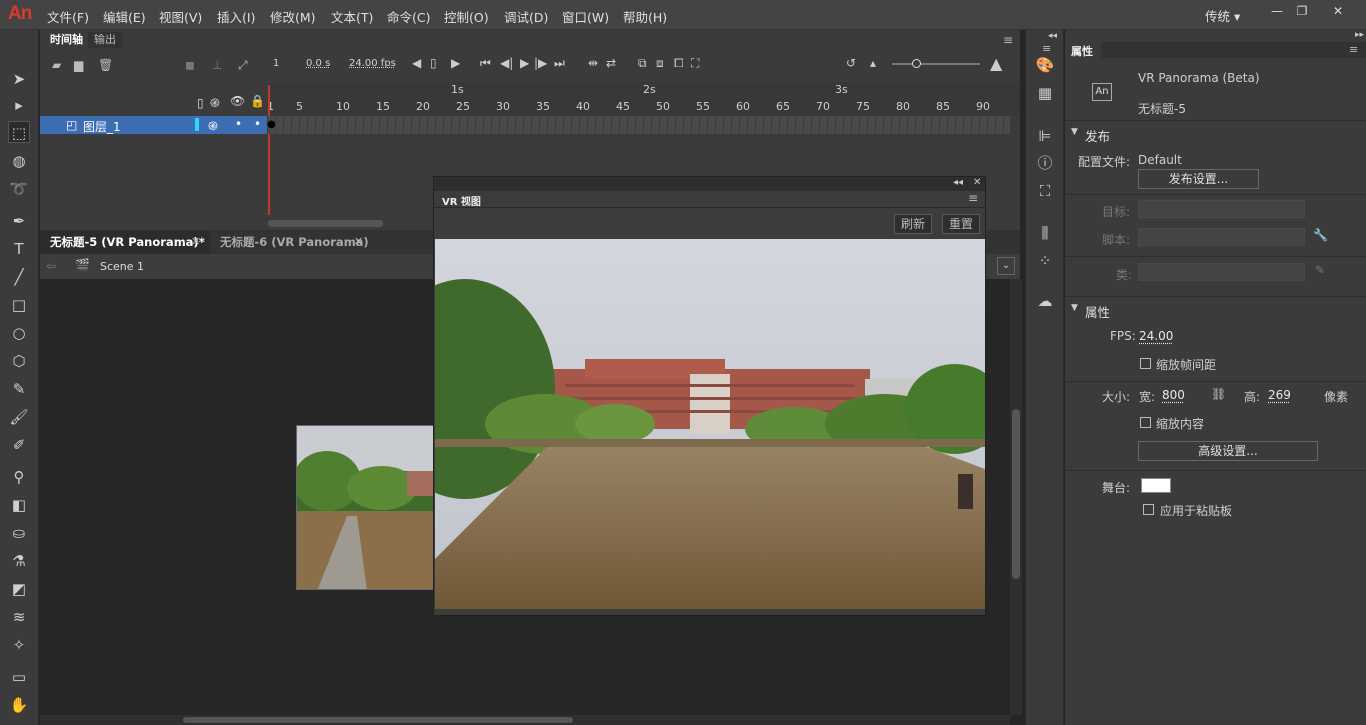  What do you see at coordinates (19, 277) in the screenshot?
I see `line-tool-icon: ╱` at bounding box center [19, 277].